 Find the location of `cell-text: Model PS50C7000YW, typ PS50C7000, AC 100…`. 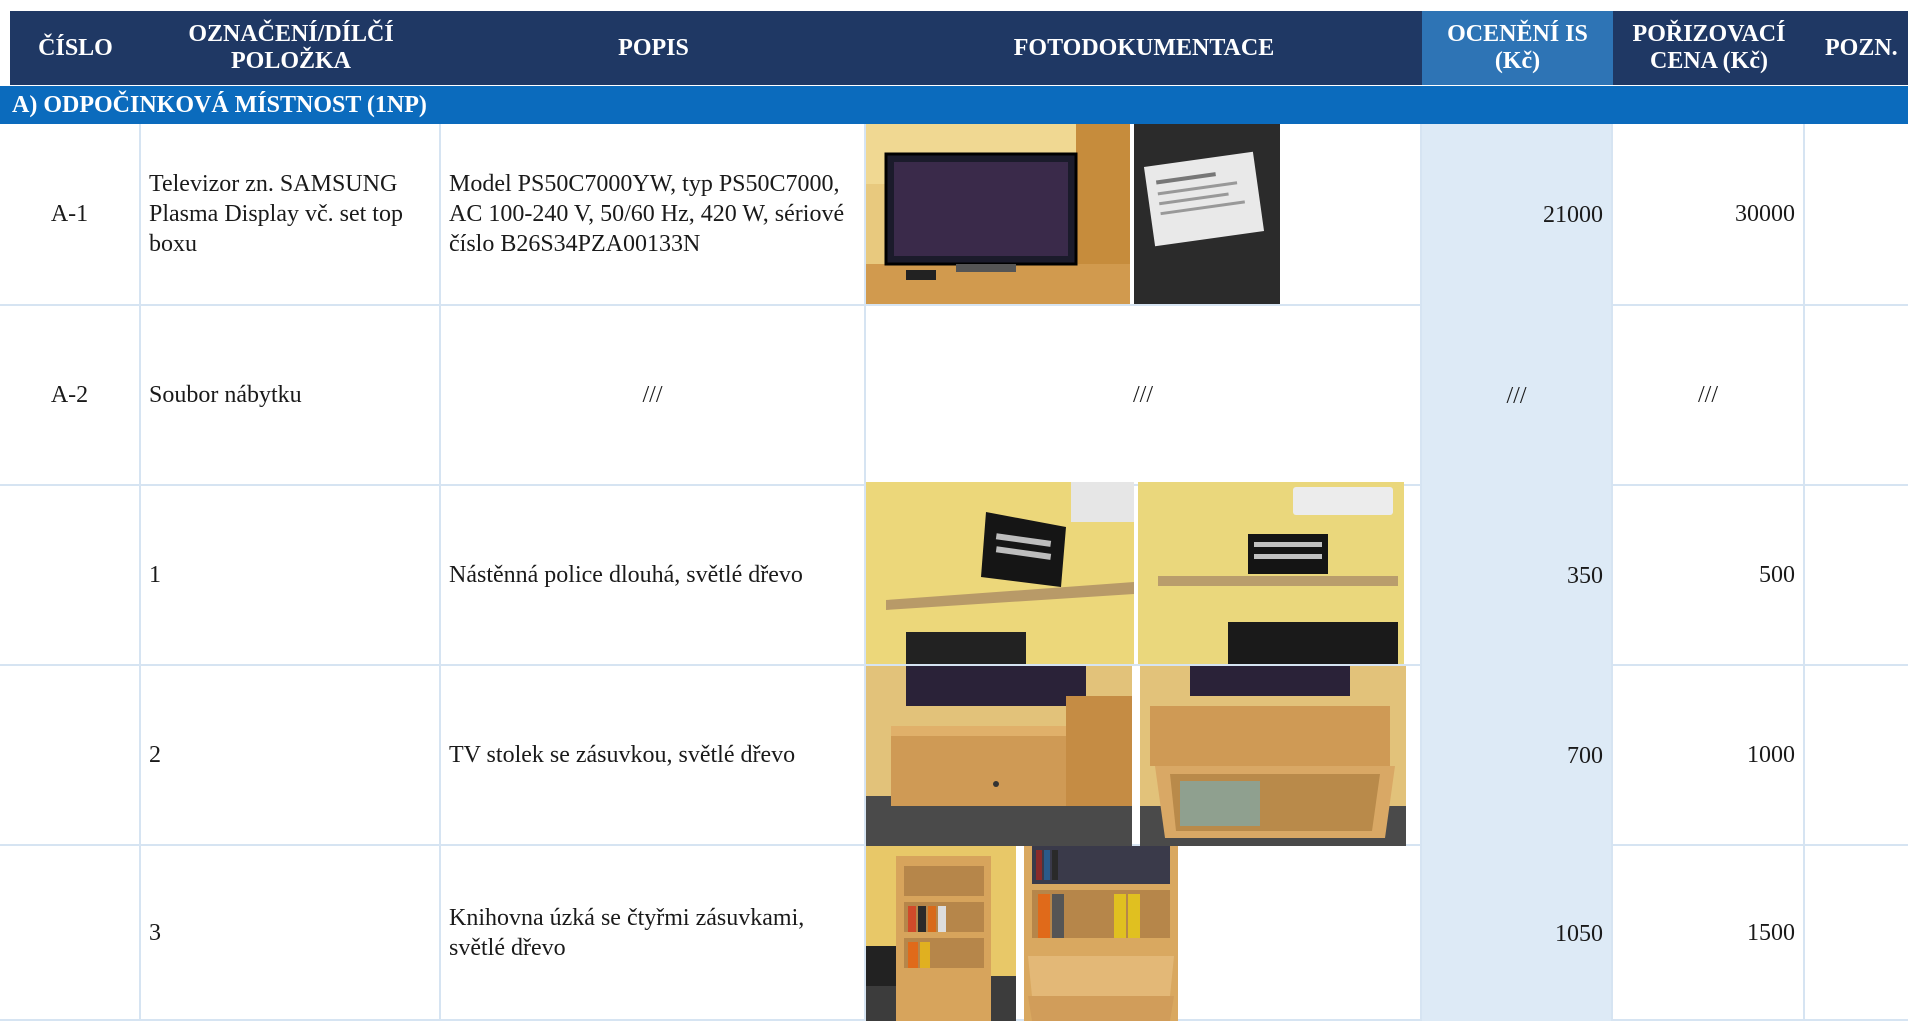

cell-text: Model PS50C7000YW, typ PS50C7000, AC 100… is located at coordinates (647, 214).